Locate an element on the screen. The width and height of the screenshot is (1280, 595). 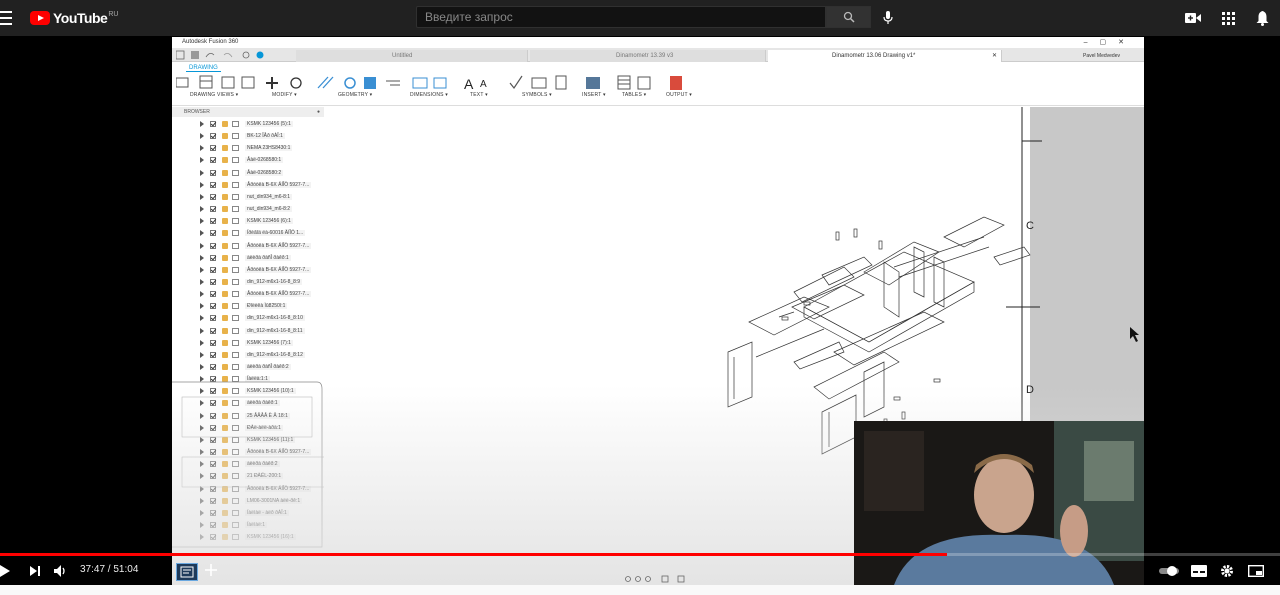
ribbon-group-drawing-views: DRAWING VIEWS ▾ is located at coordinates (214, 95).